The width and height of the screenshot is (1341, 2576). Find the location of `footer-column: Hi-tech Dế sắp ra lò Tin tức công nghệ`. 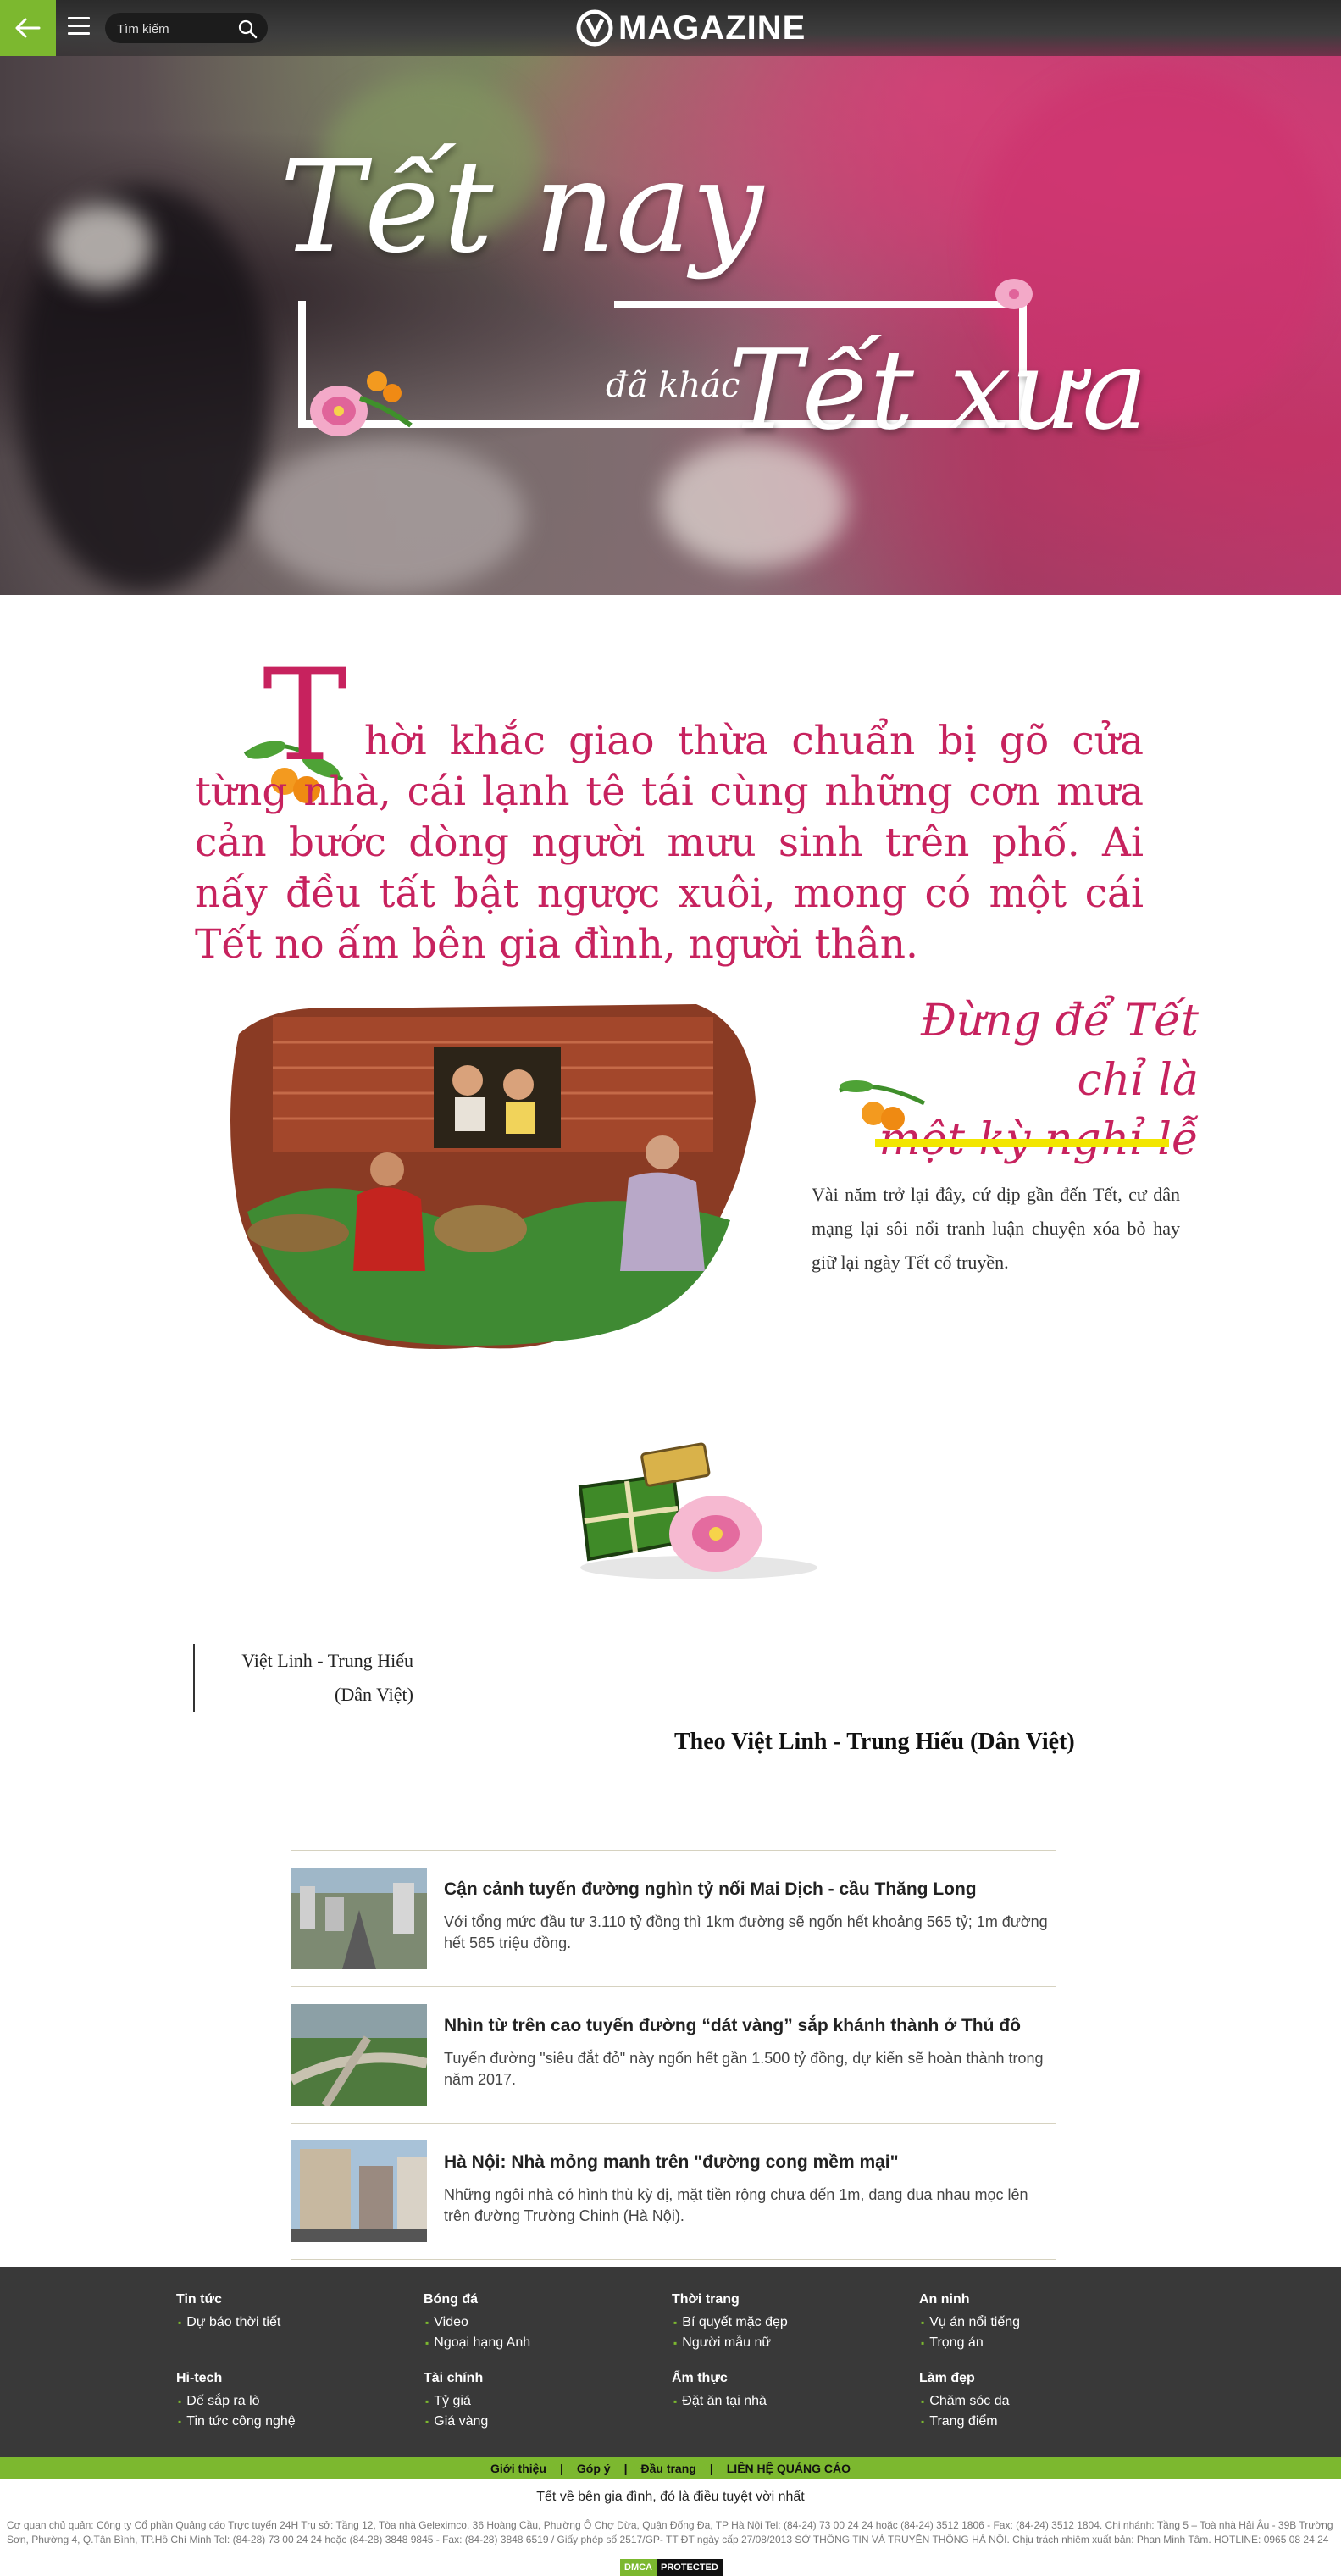

footer-column: Hi-tech Dế sắp ra lò Tin tức công nghệ is located at coordinates (286, 2401).